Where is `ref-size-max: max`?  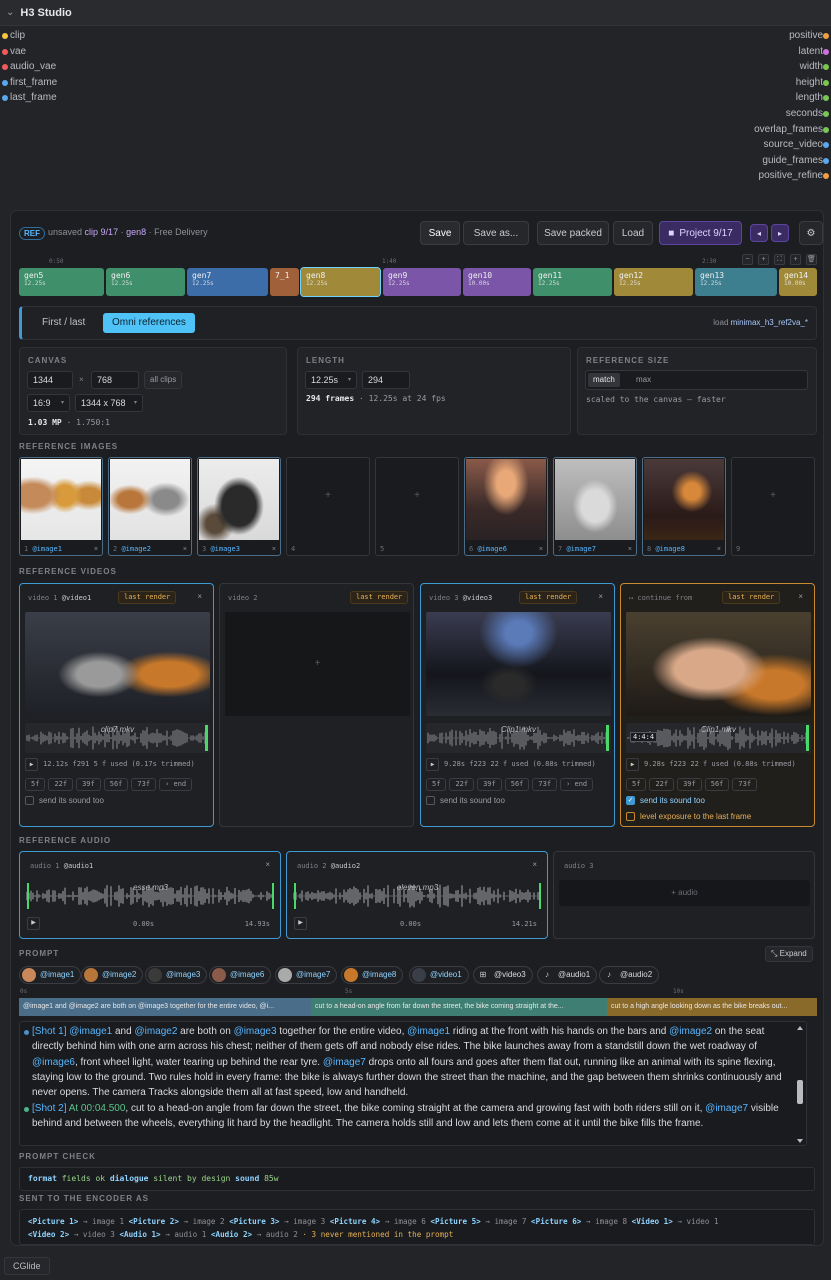 ref-size-max: max is located at coordinates (643, 380).